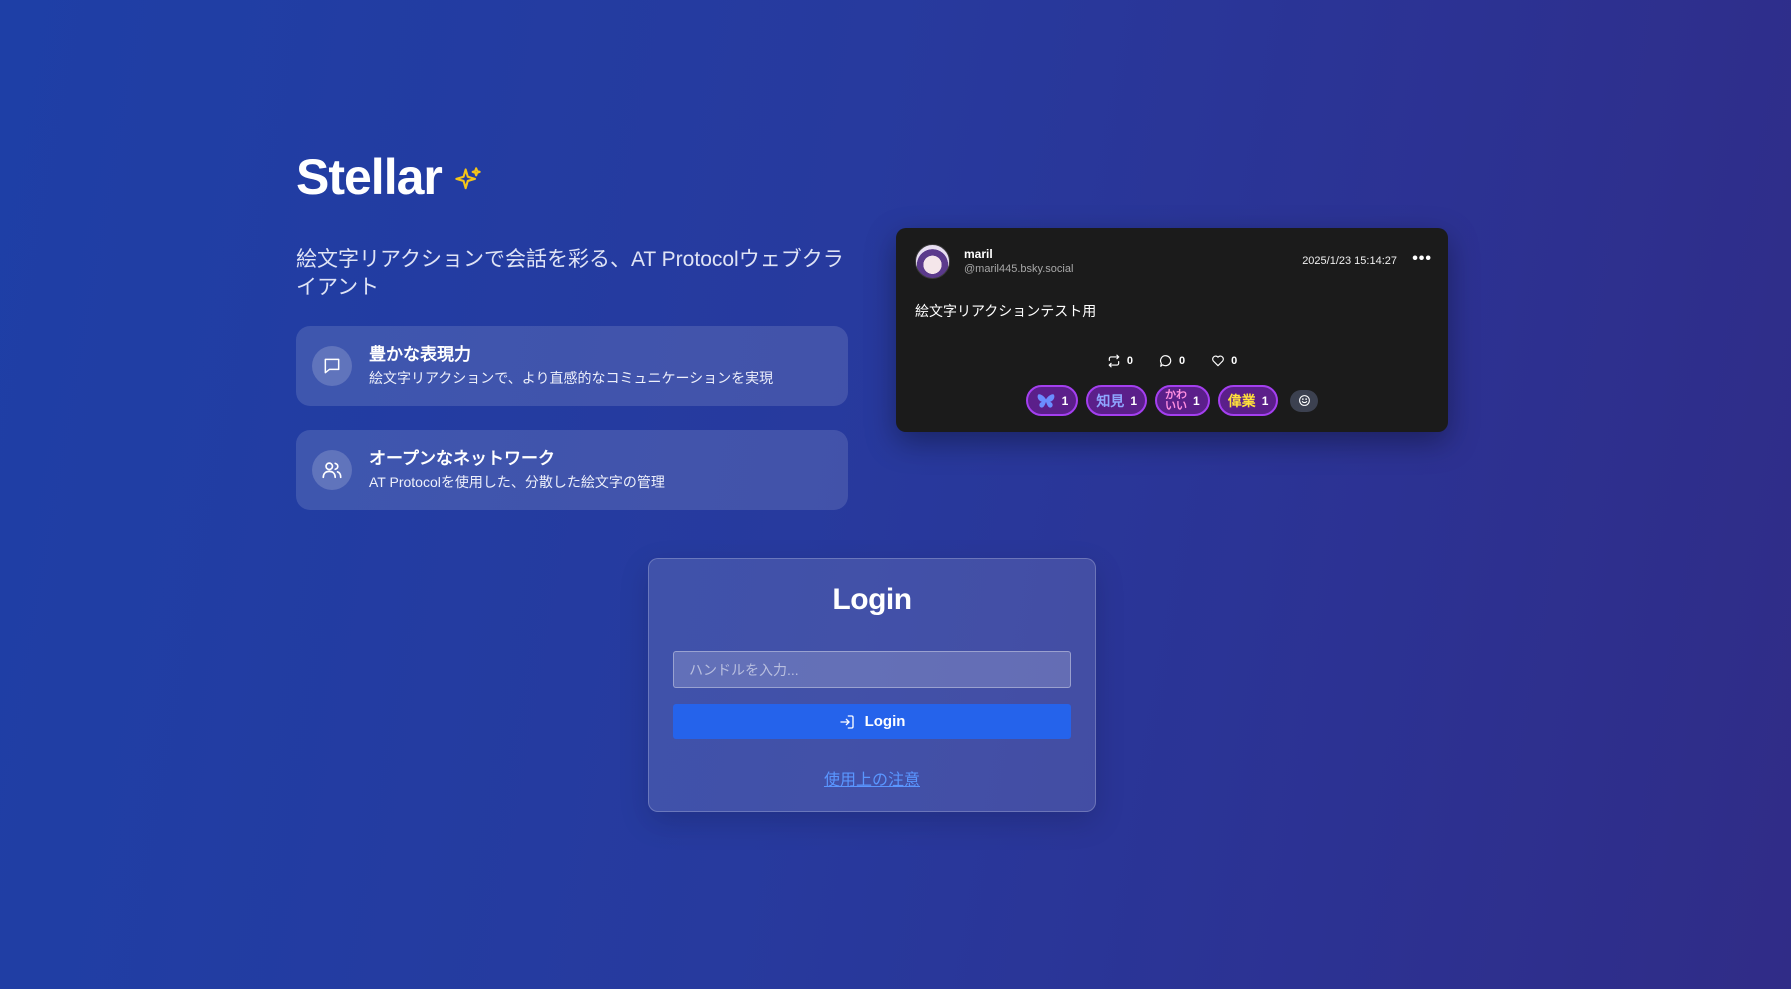 This screenshot has height=989, width=1791. I want to click on feature-card-network: オープンなネットワーク AT Protocolを使用した、分散した絵文字の管理, so click(572, 470).